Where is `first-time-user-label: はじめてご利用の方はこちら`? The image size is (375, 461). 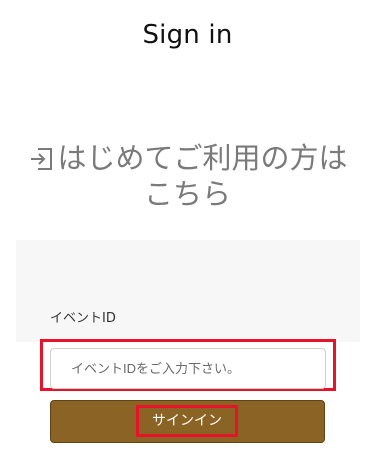 first-time-user-label: はじめてご利用の方はこちら is located at coordinates (202, 176).